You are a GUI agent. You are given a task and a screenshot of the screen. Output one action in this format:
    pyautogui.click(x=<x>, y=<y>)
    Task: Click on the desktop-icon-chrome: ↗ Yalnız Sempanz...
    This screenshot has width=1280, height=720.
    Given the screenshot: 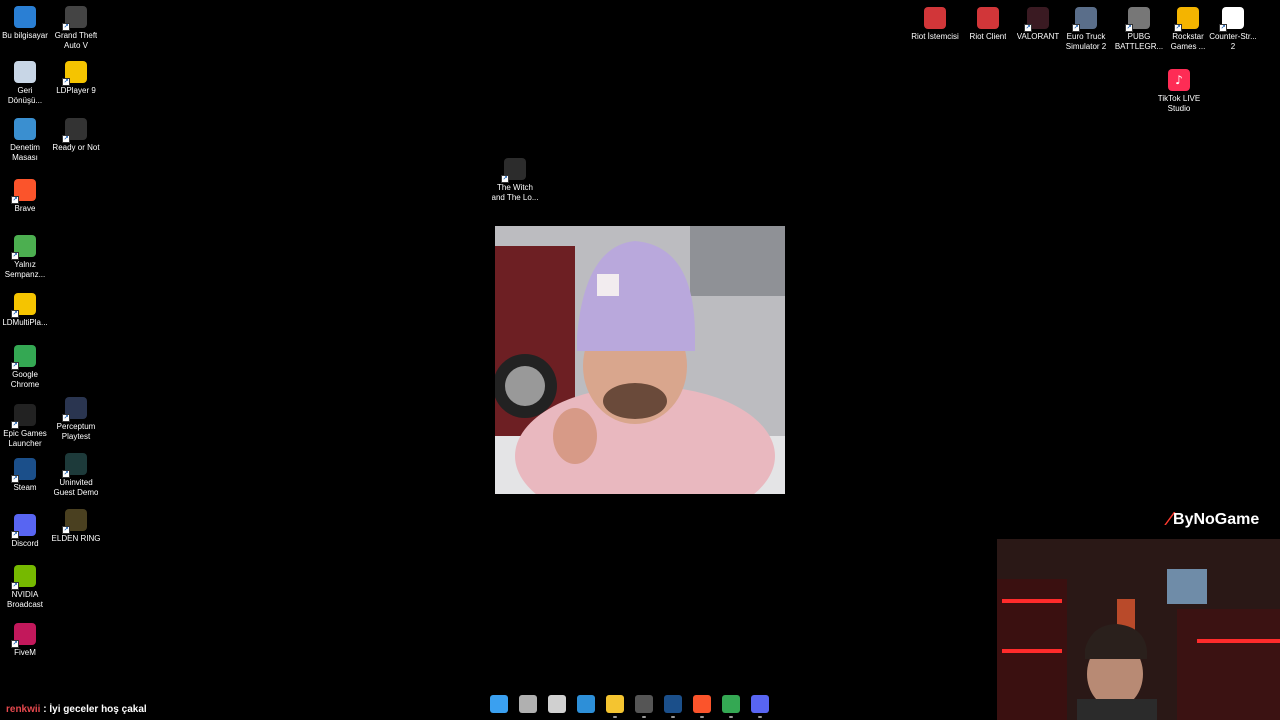 What is the action you would take?
    pyautogui.click(x=27, y=257)
    